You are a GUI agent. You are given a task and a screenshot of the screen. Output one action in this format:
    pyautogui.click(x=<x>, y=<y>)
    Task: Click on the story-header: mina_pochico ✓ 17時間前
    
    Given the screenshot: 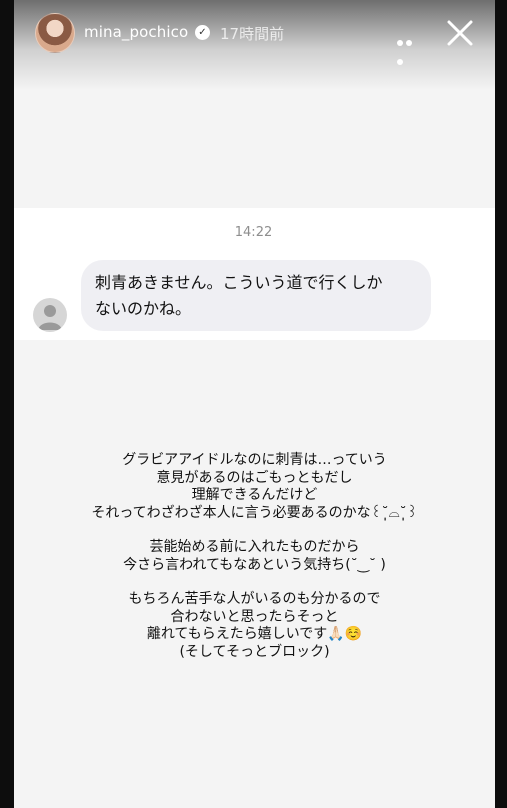 What is the action you would take?
    pyautogui.click(x=253, y=34)
    